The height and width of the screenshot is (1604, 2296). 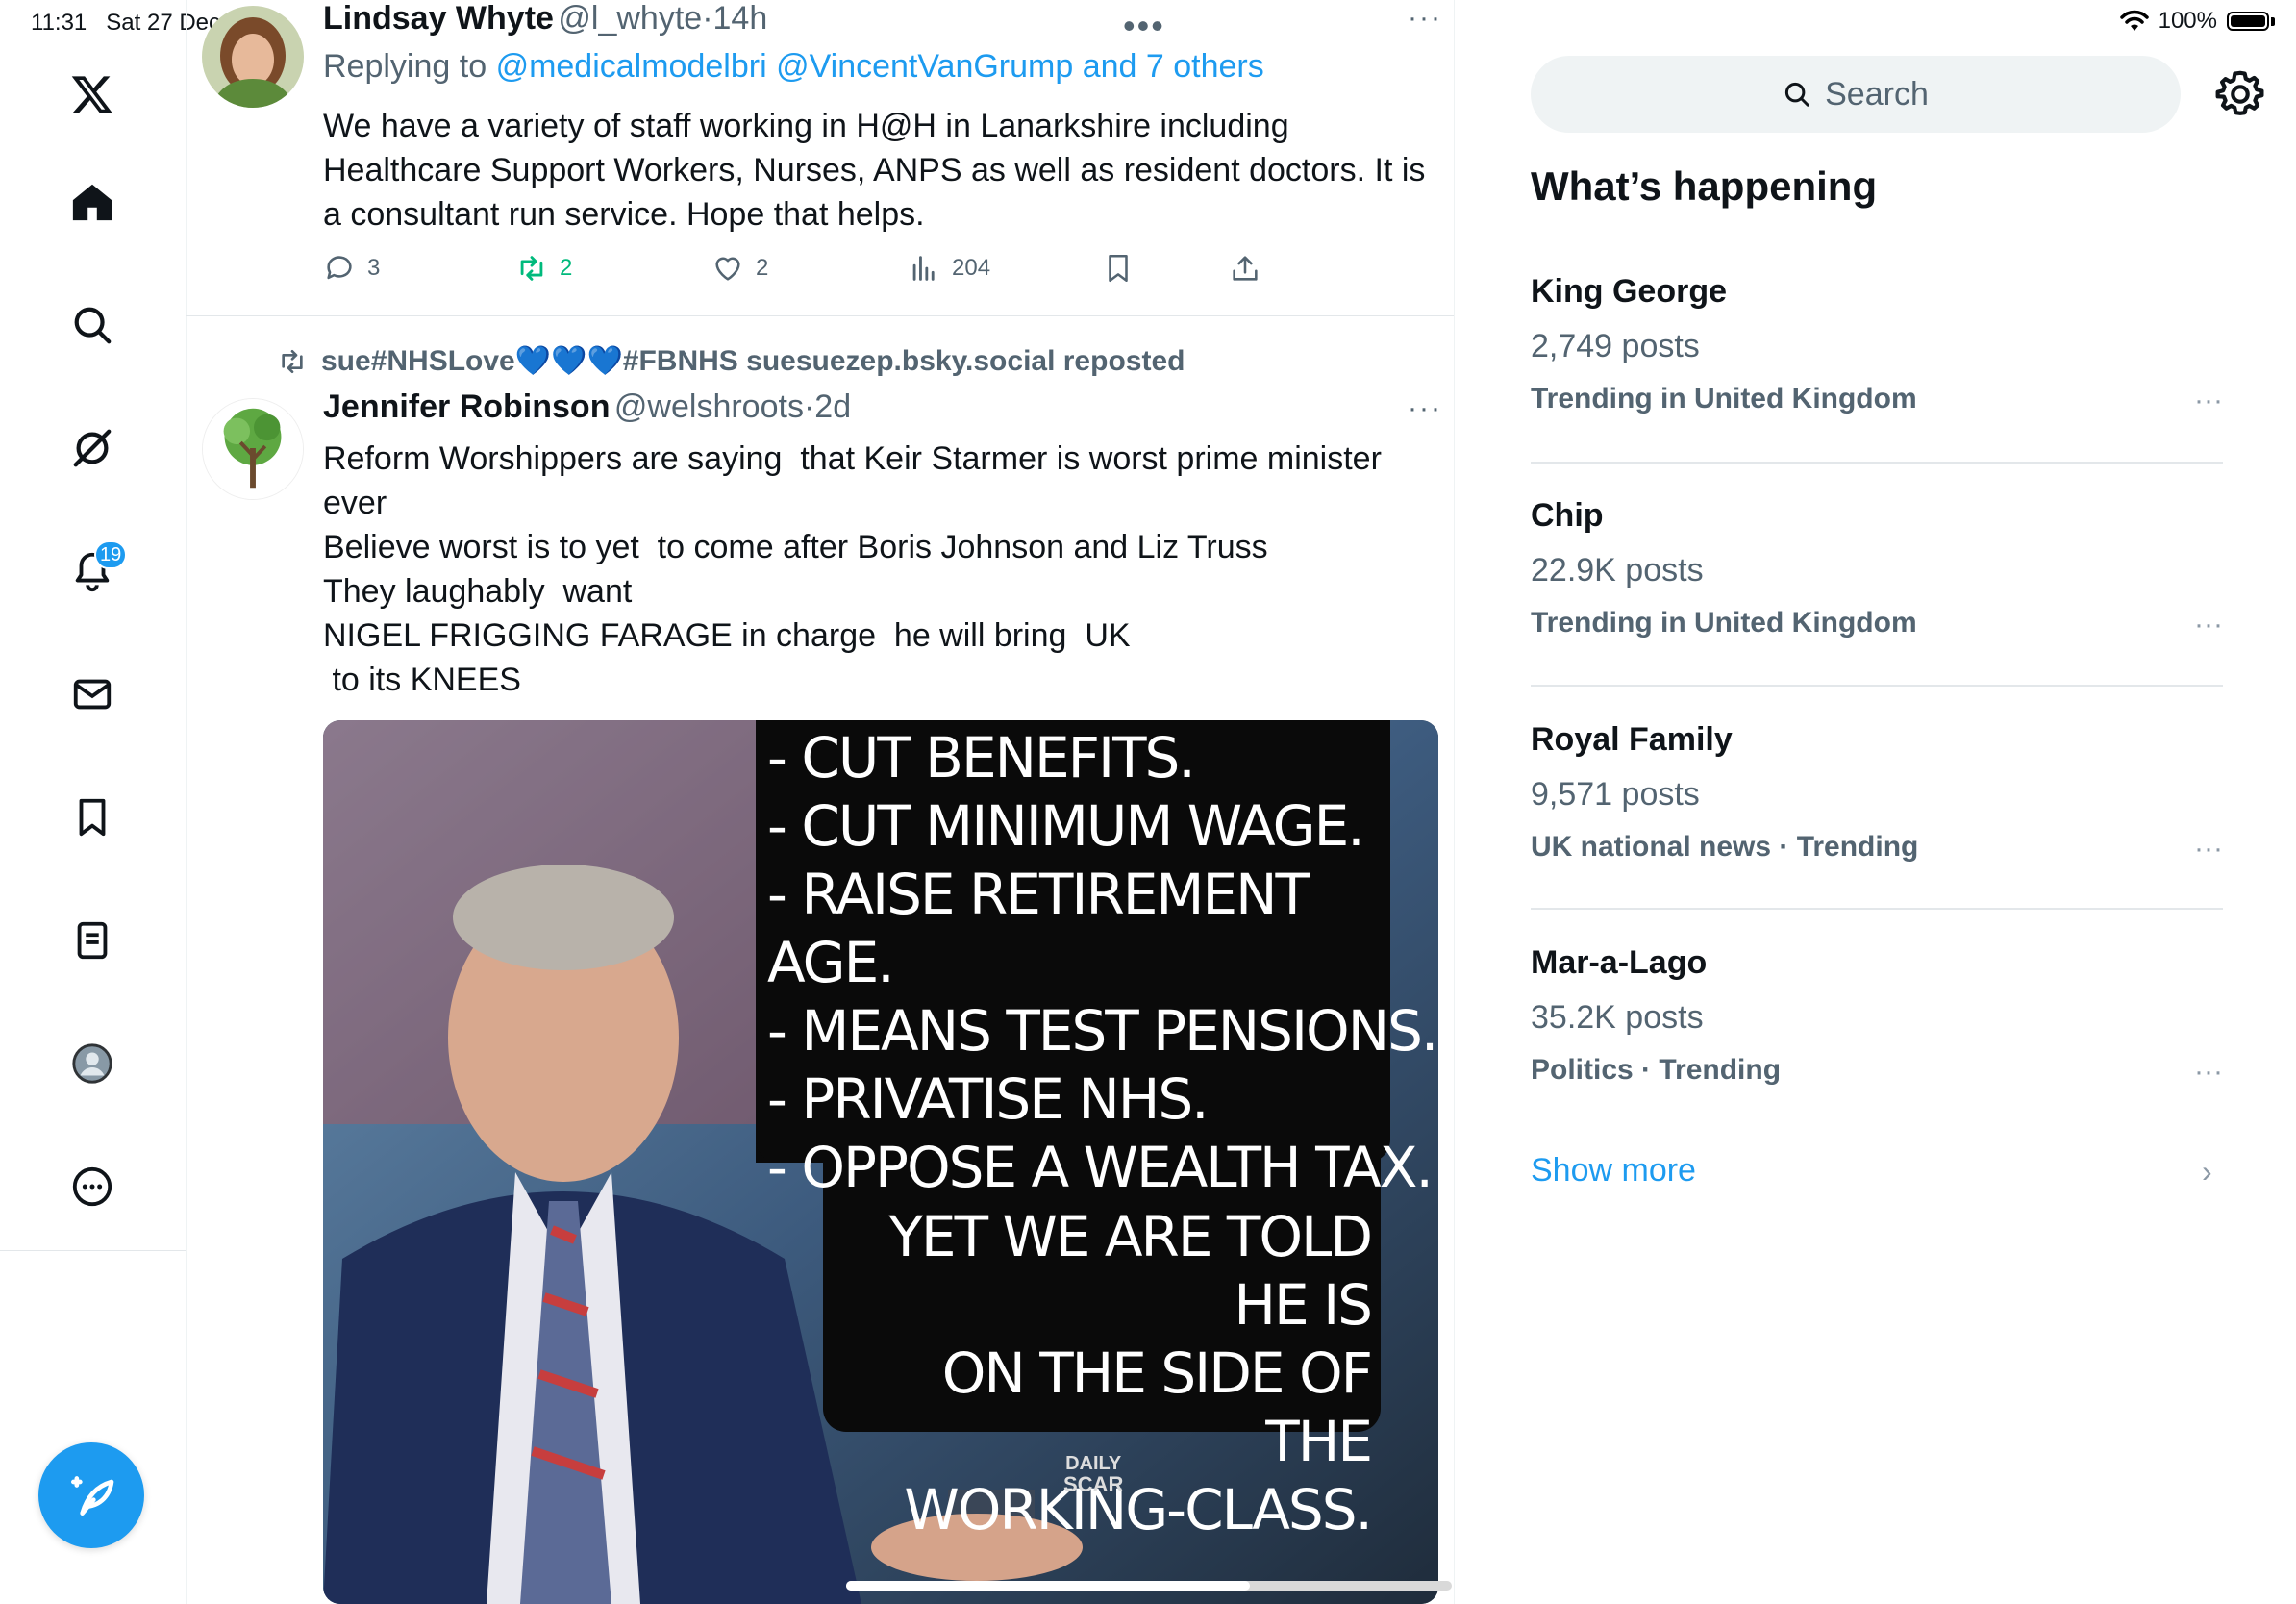 I want to click on profile-icon, so click(x=92, y=1063).